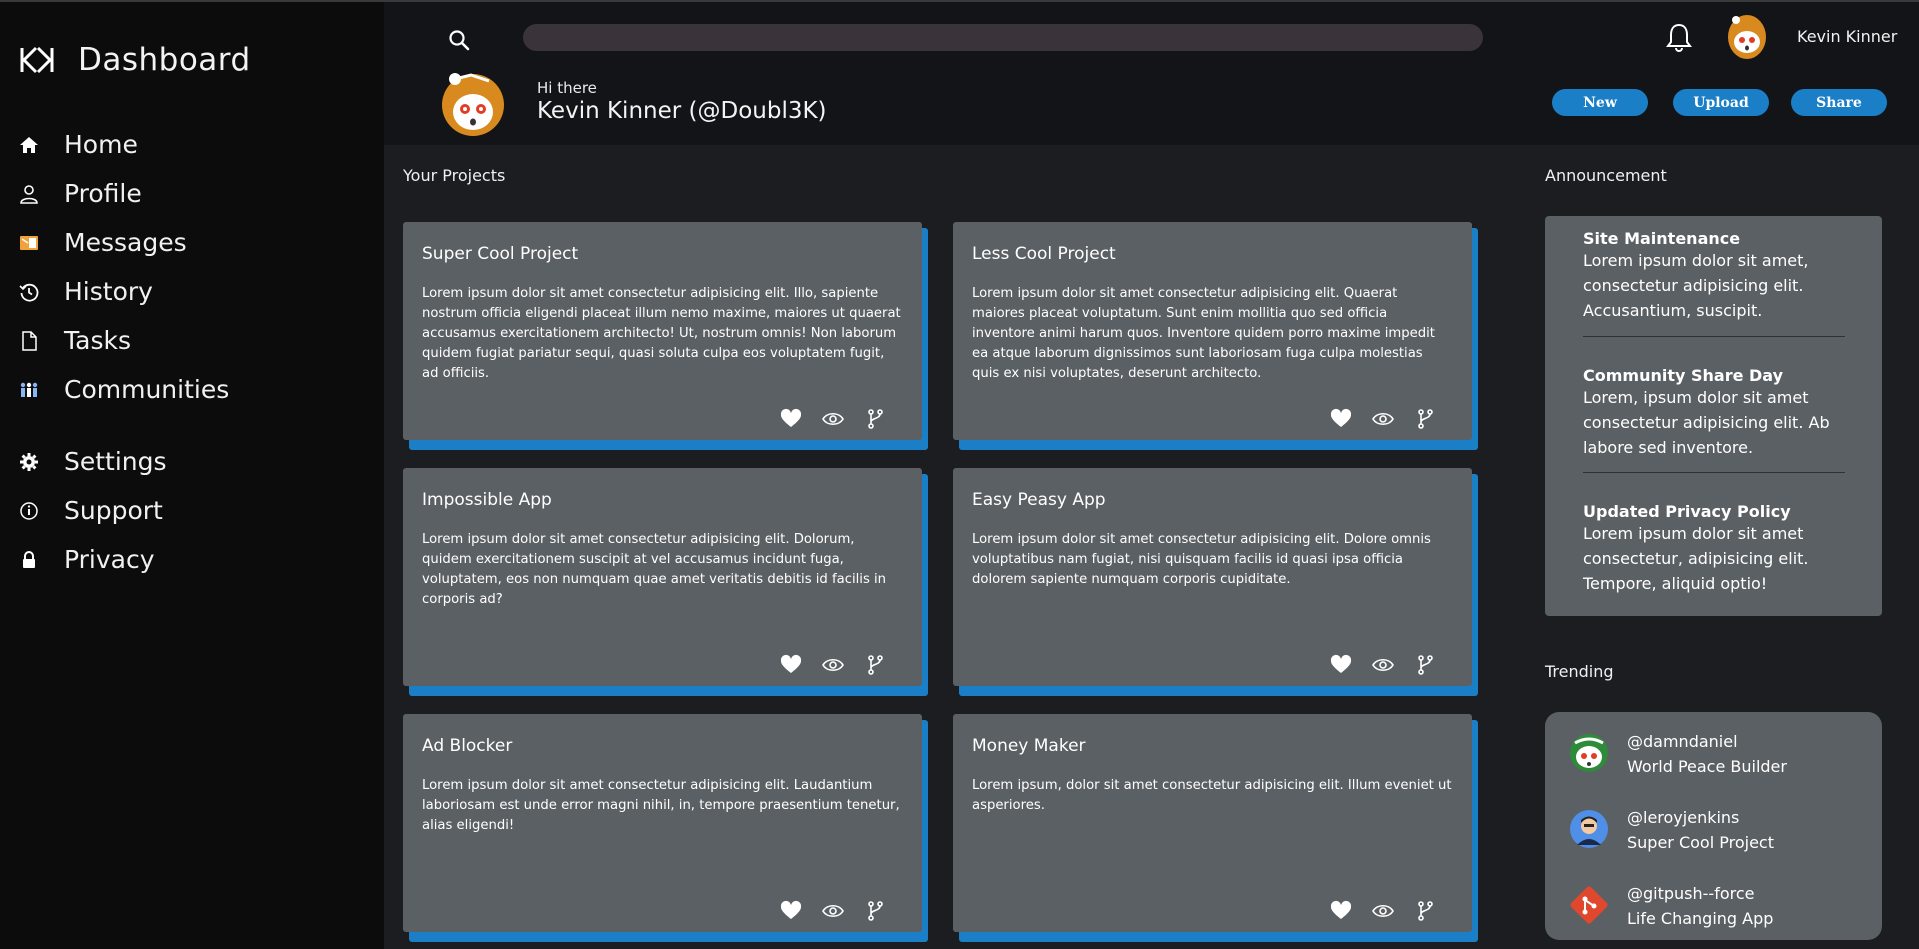  I want to click on project-title: Less Cool Project, so click(1212, 254).